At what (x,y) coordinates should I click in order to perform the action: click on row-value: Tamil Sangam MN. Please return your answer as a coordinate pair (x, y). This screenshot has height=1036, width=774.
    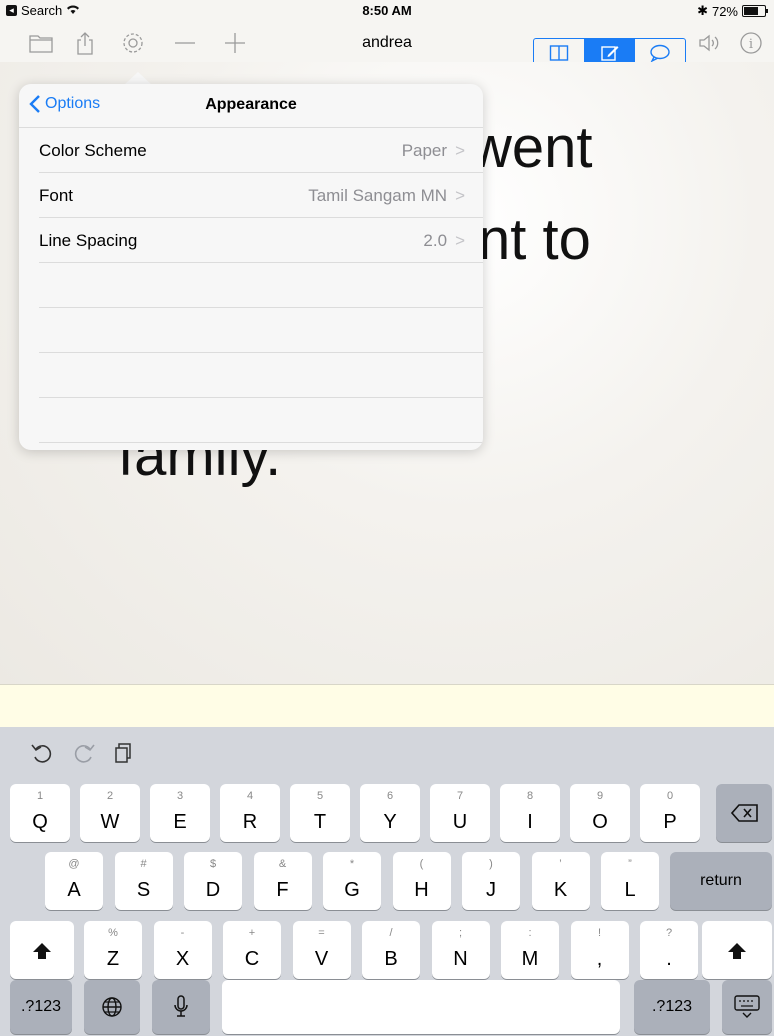
    Looking at the image, I should click on (378, 195).